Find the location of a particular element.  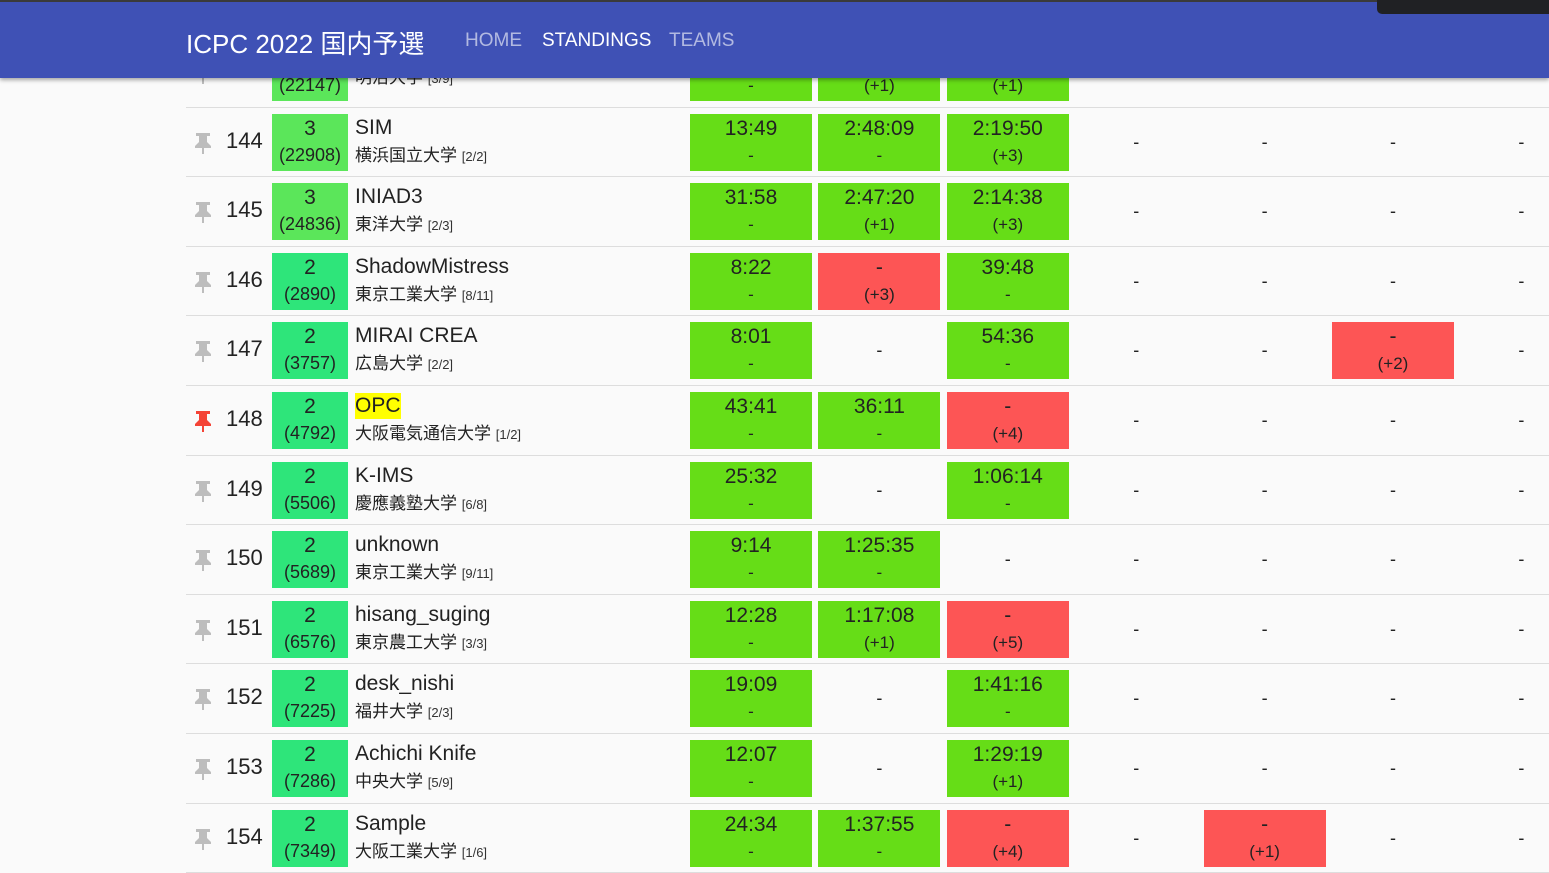

problem-cell: 39:48 - is located at coordinates (1007, 281).